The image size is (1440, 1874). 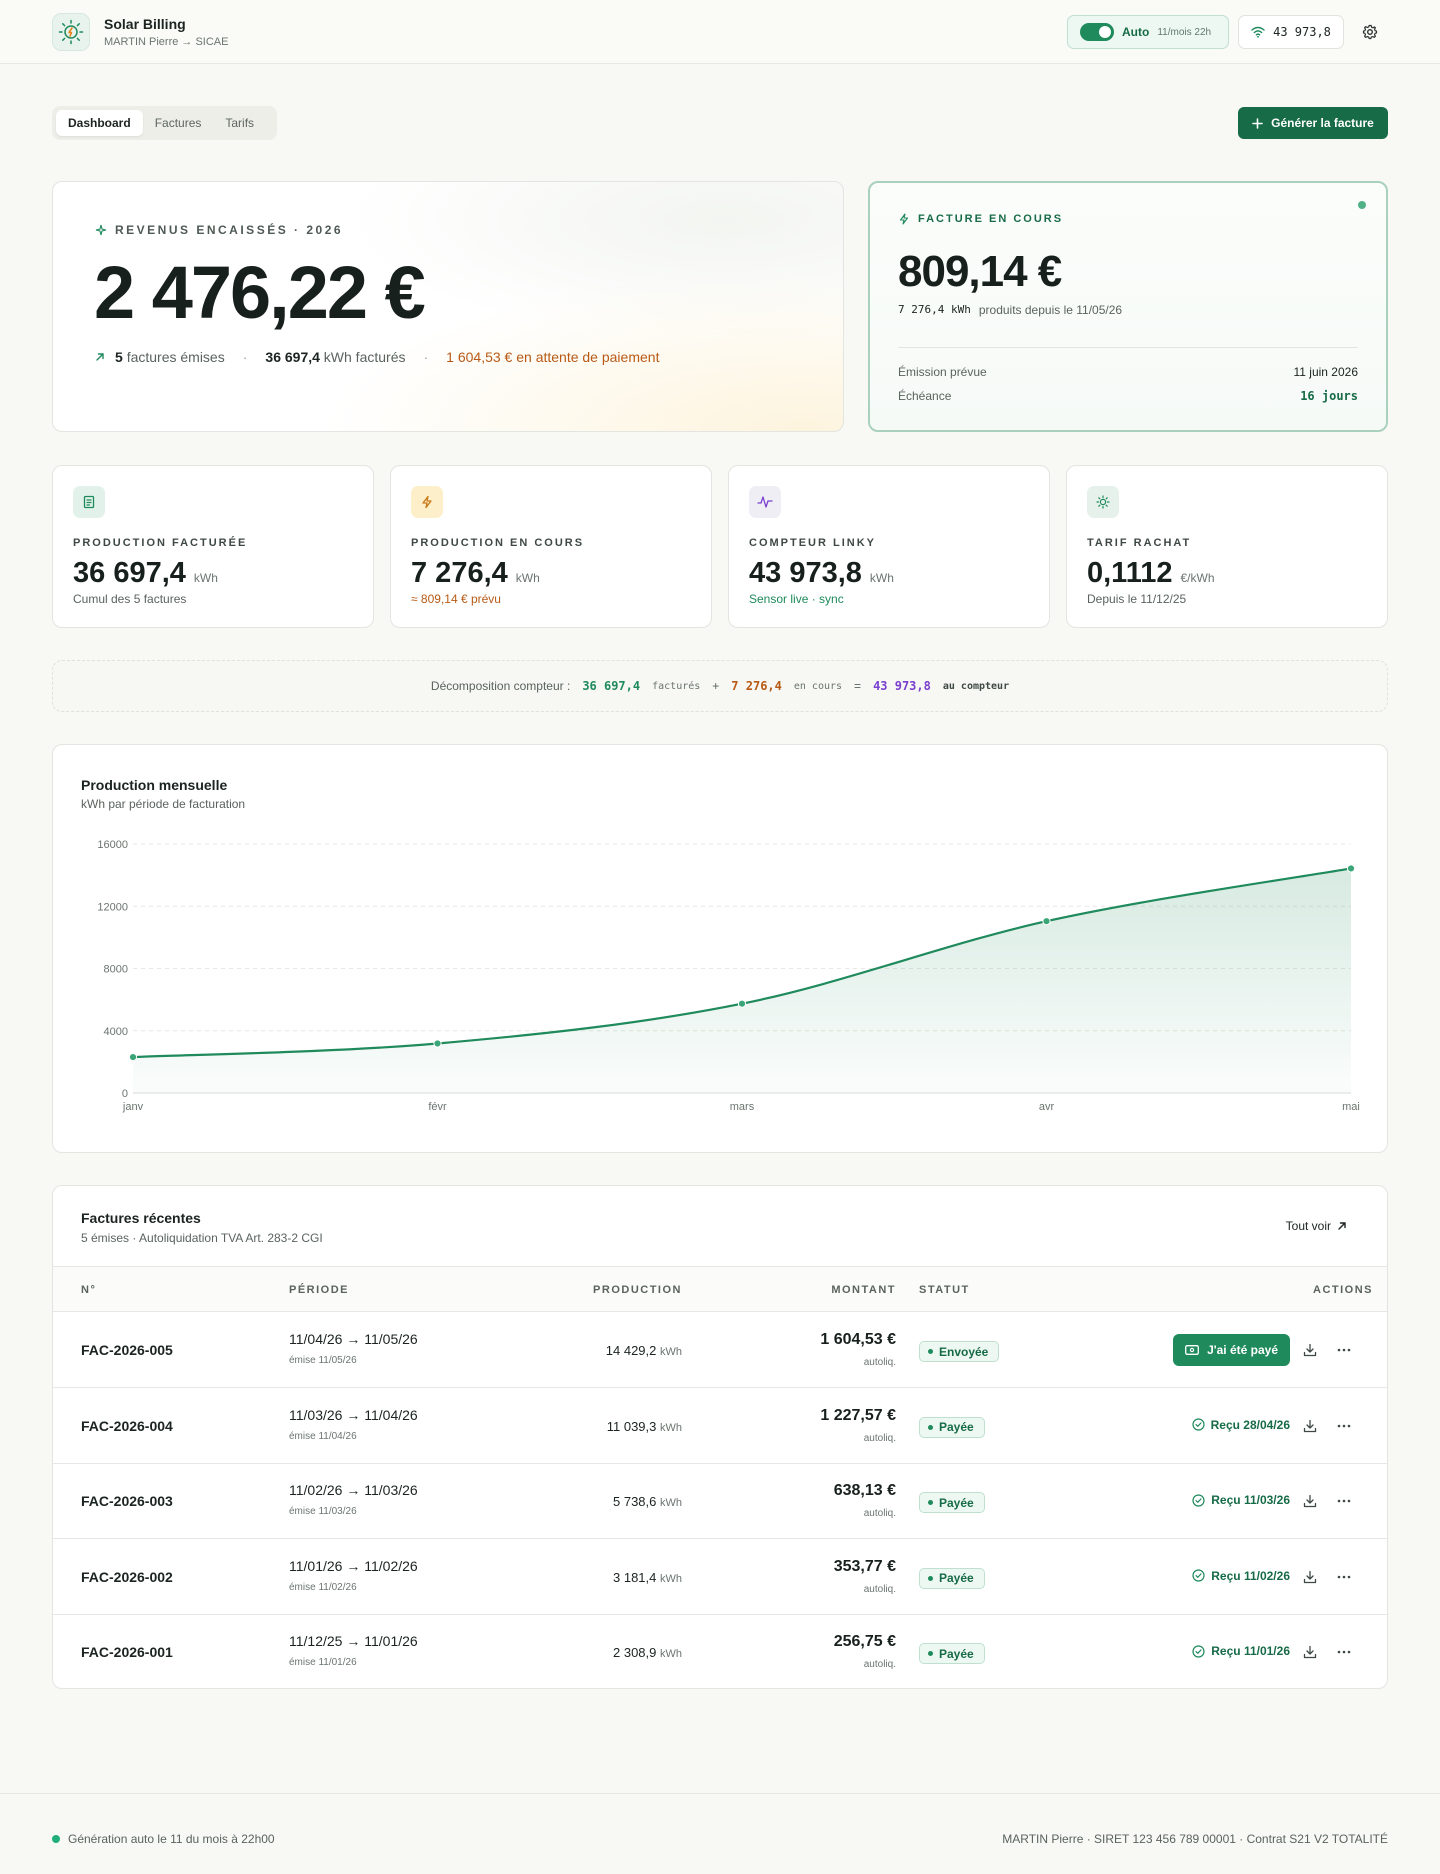 What do you see at coordinates (1047, 1107) in the screenshot?
I see `x-tick-label: avr` at bounding box center [1047, 1107].